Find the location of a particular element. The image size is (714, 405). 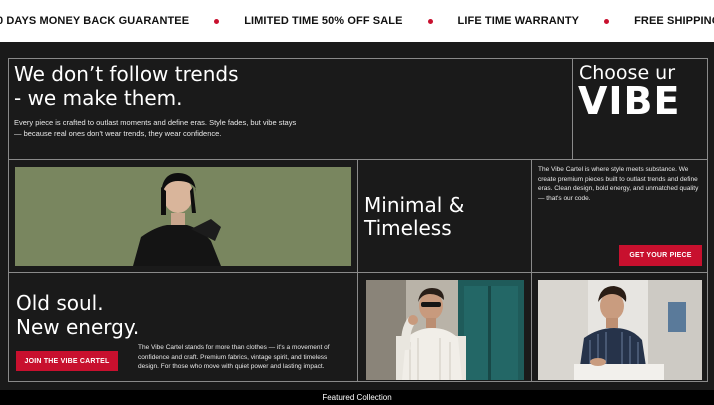

get-your-piece-button: GET YOUR PIECE is located at coordinates (660, 255).